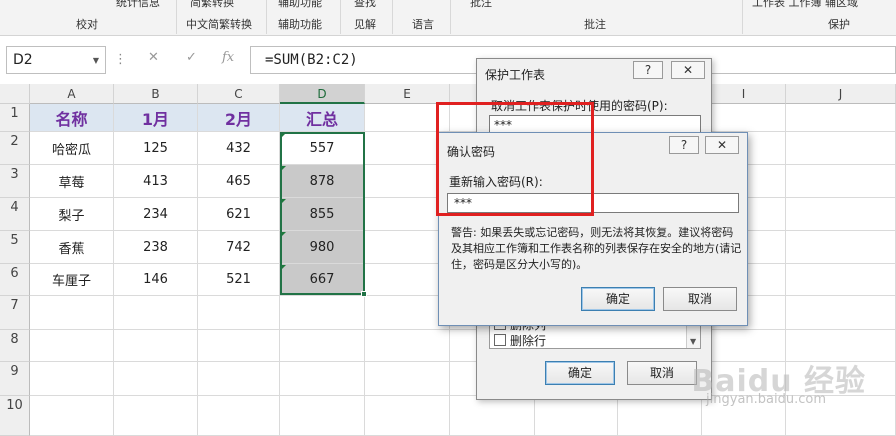 The width and height of the screenshot is (896, 436). I want to click on column-header-J: J, so click(841, 94).